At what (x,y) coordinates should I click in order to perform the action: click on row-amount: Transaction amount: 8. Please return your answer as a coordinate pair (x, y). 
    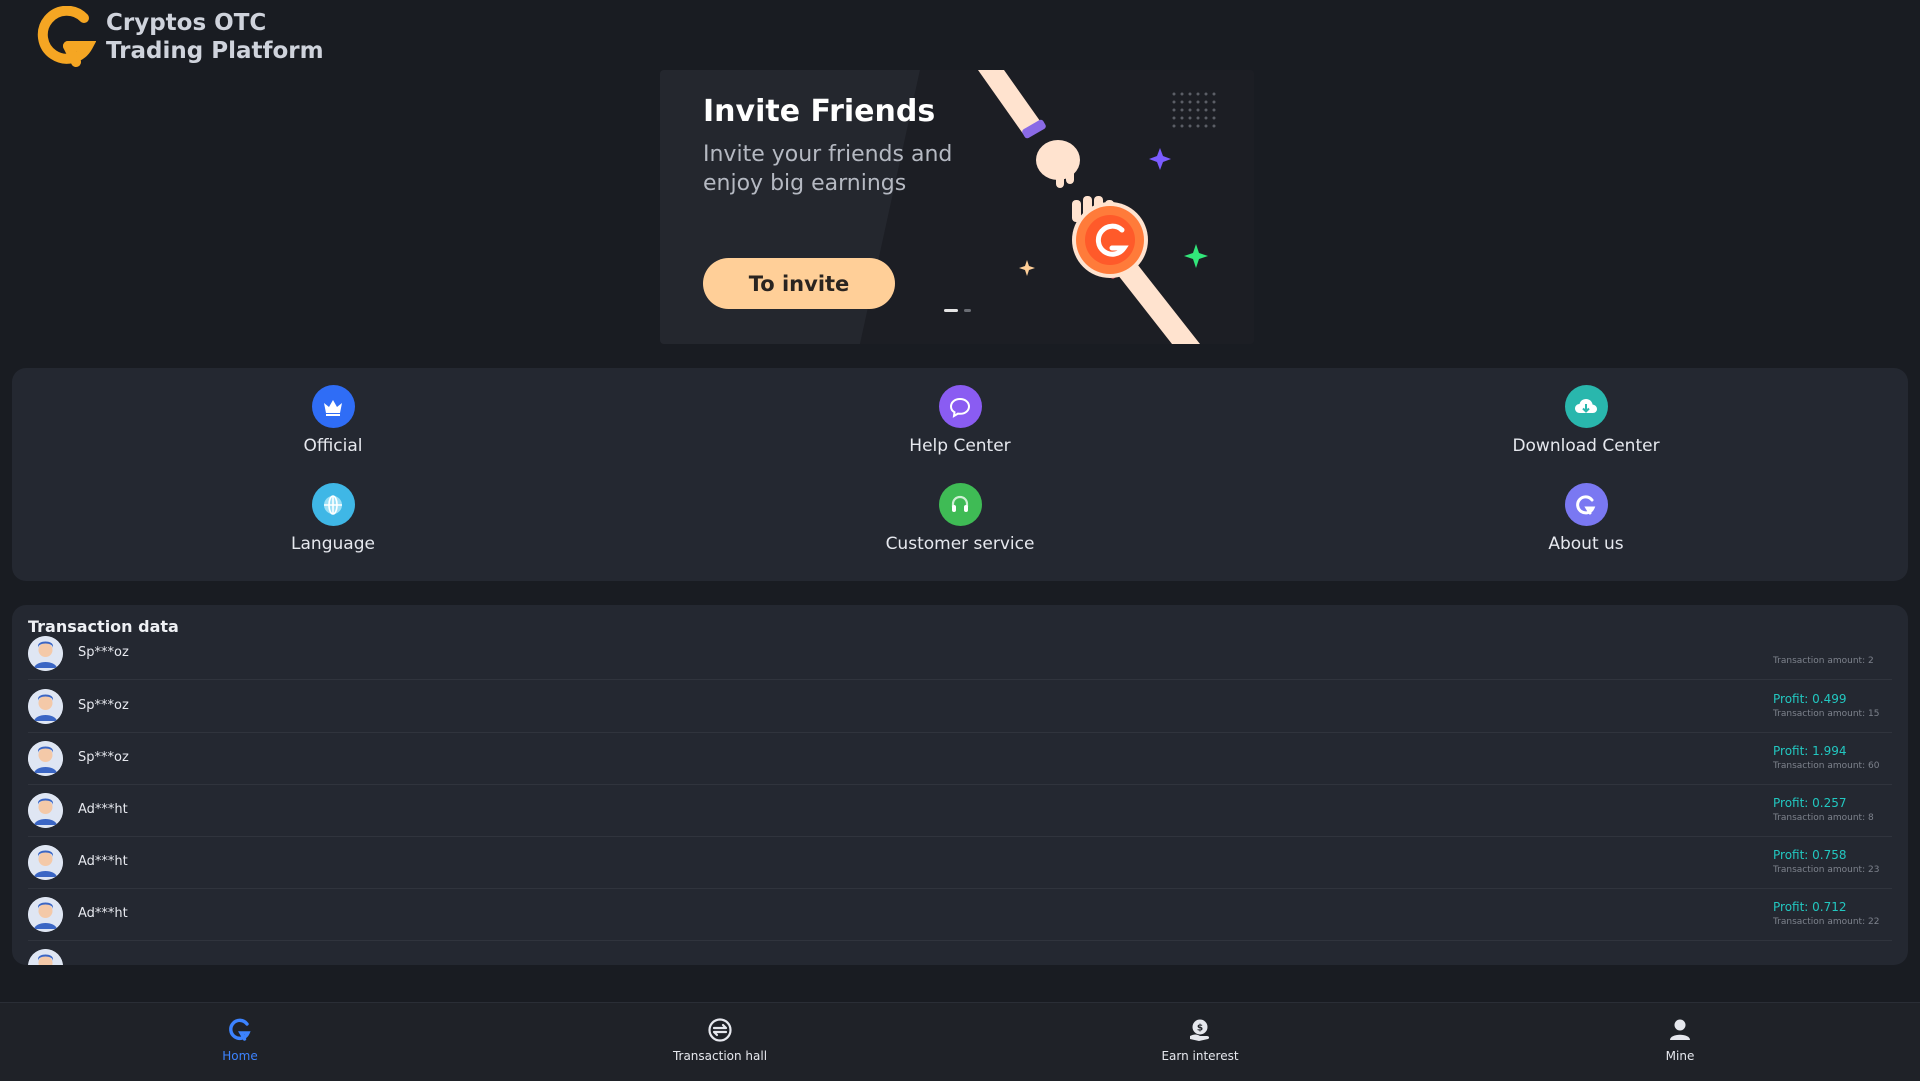
    Looking at the image, I should click on (1823, 818).